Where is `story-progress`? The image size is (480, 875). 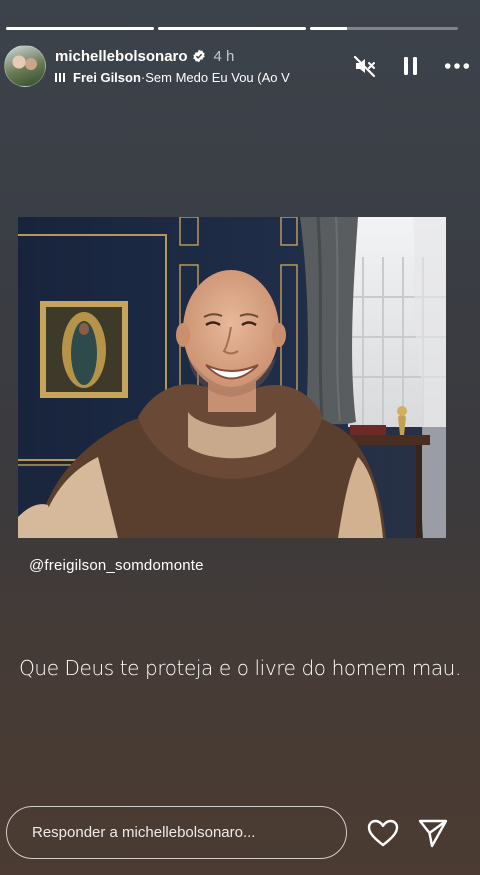
story-progress is located at coordinates (232, 28).